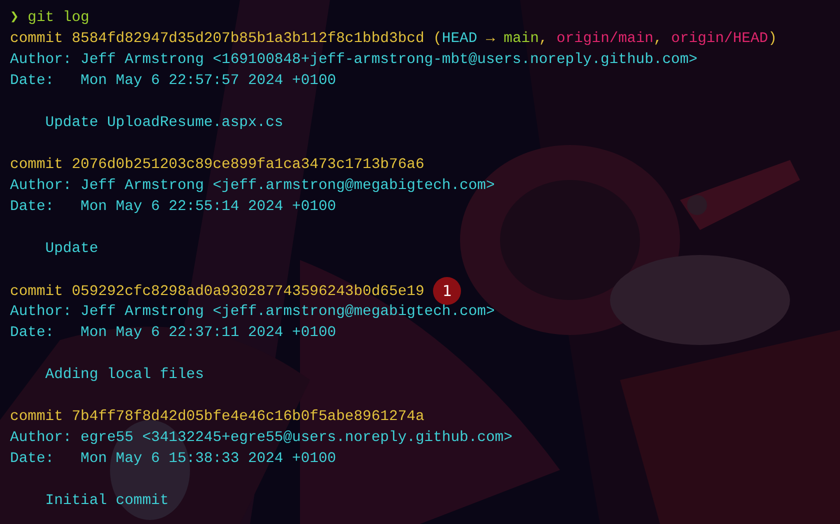  I want to click on date-line: Date: Mon May 6 15:38:33 2024 +0100, so click(173, 459).